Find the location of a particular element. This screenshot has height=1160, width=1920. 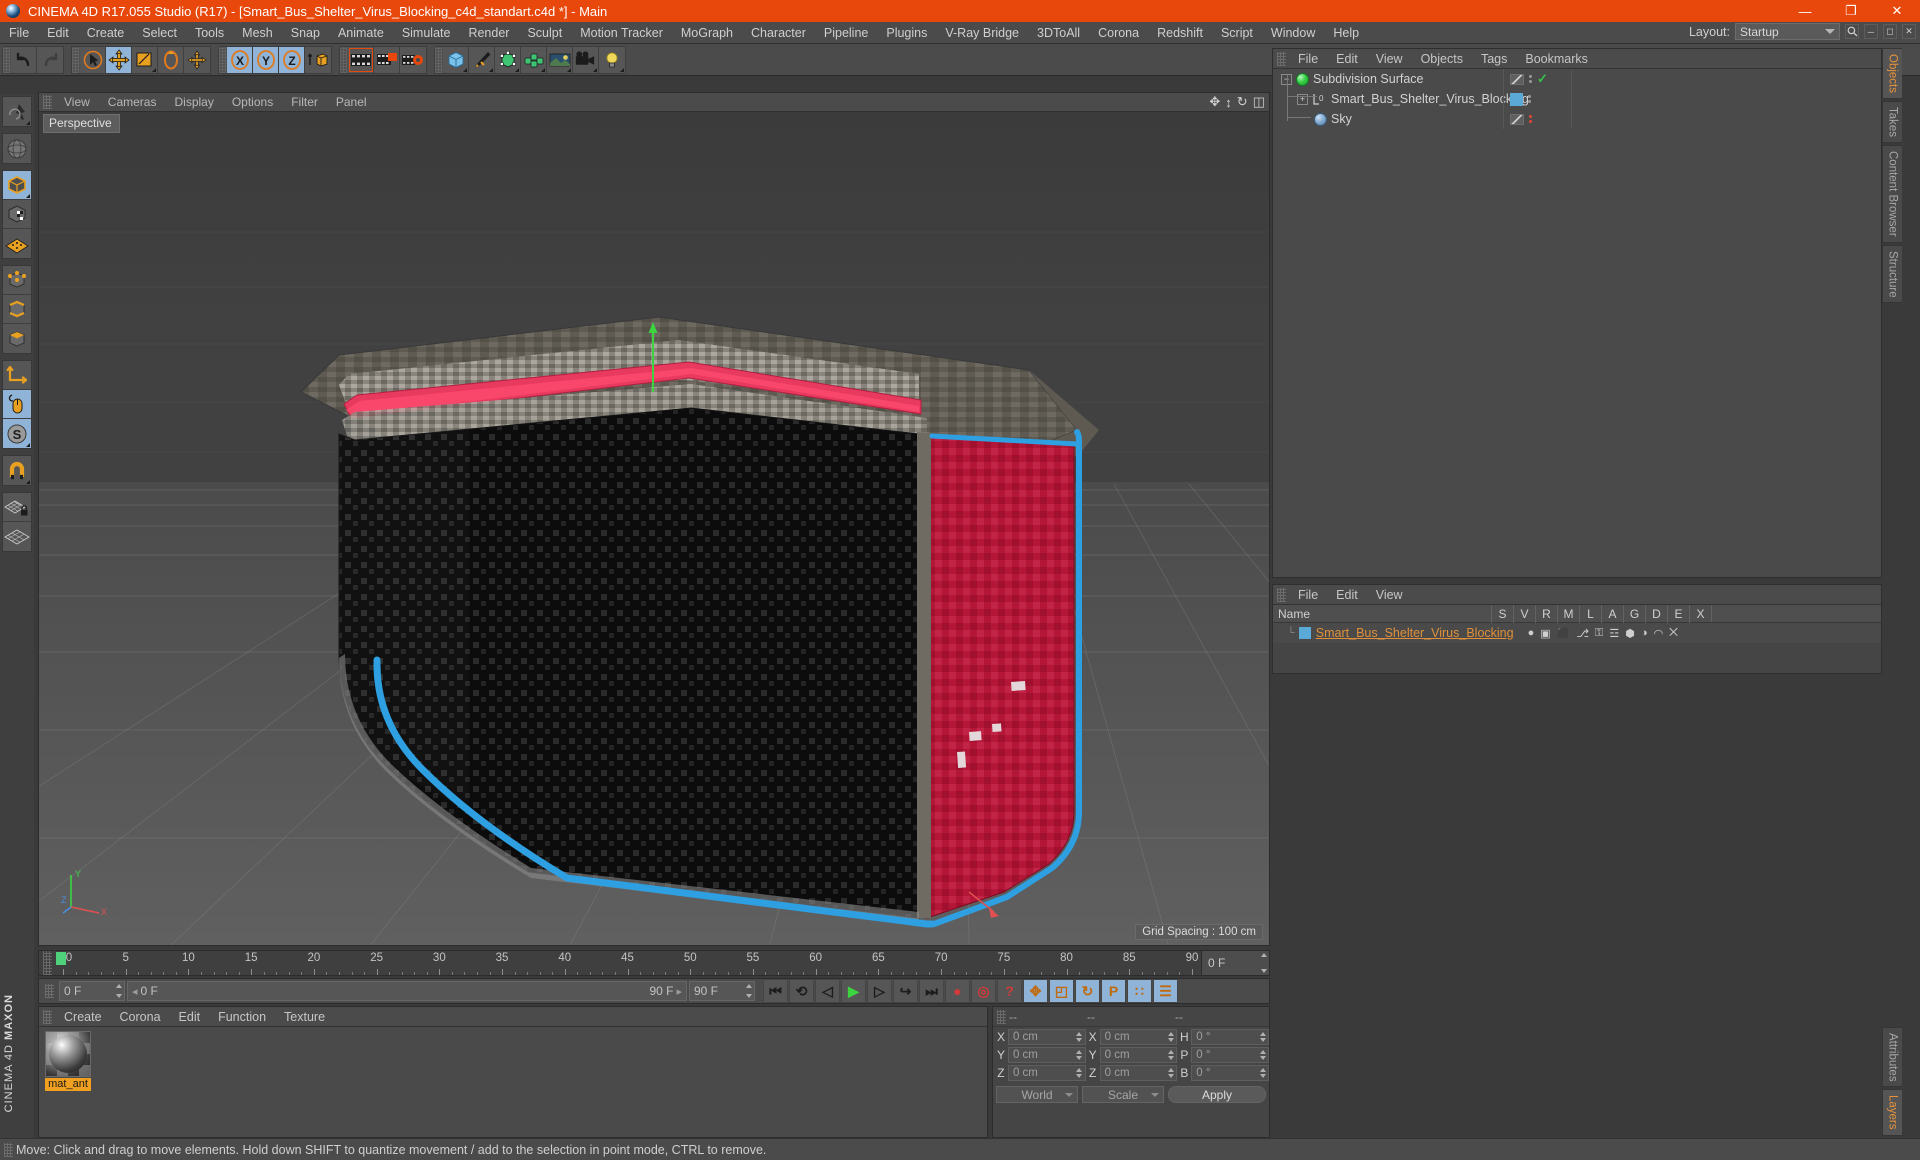

layer-column-G: G is located at coordinates (1634, 613).